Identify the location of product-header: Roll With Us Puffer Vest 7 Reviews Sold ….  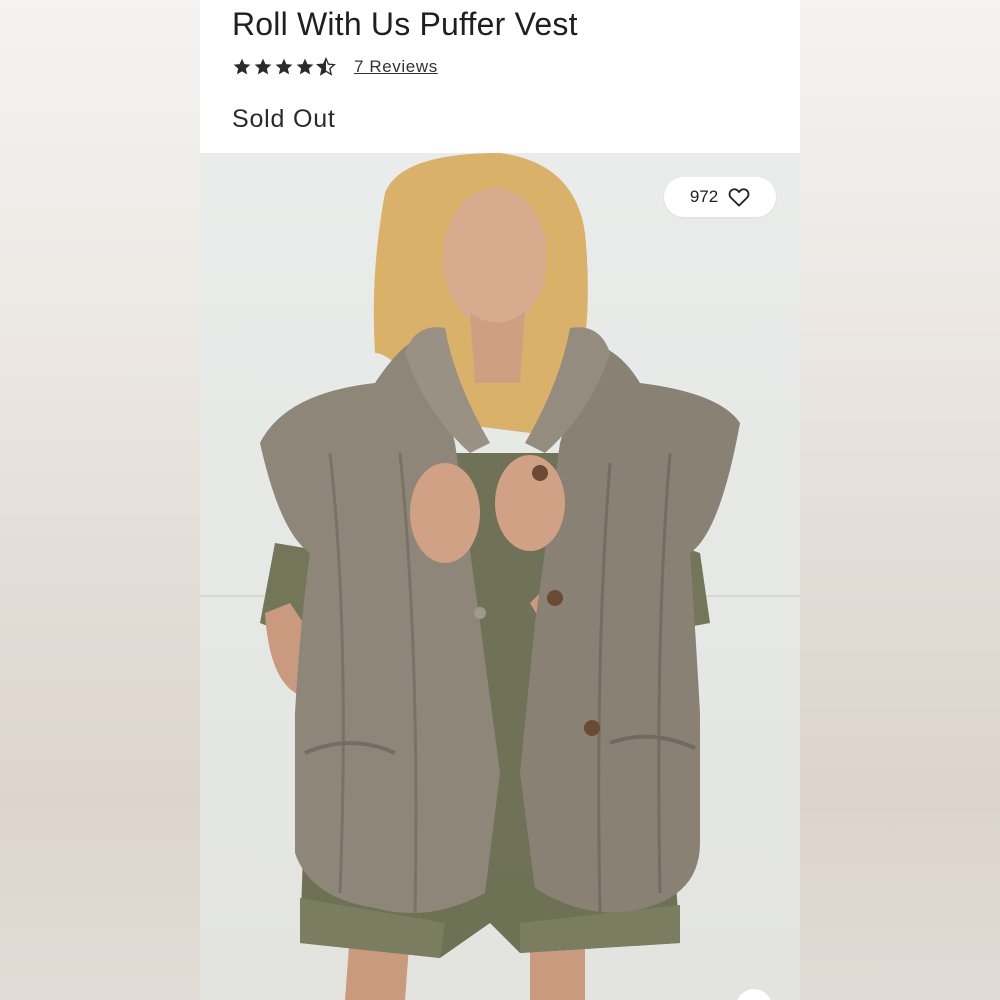
(500, 76).